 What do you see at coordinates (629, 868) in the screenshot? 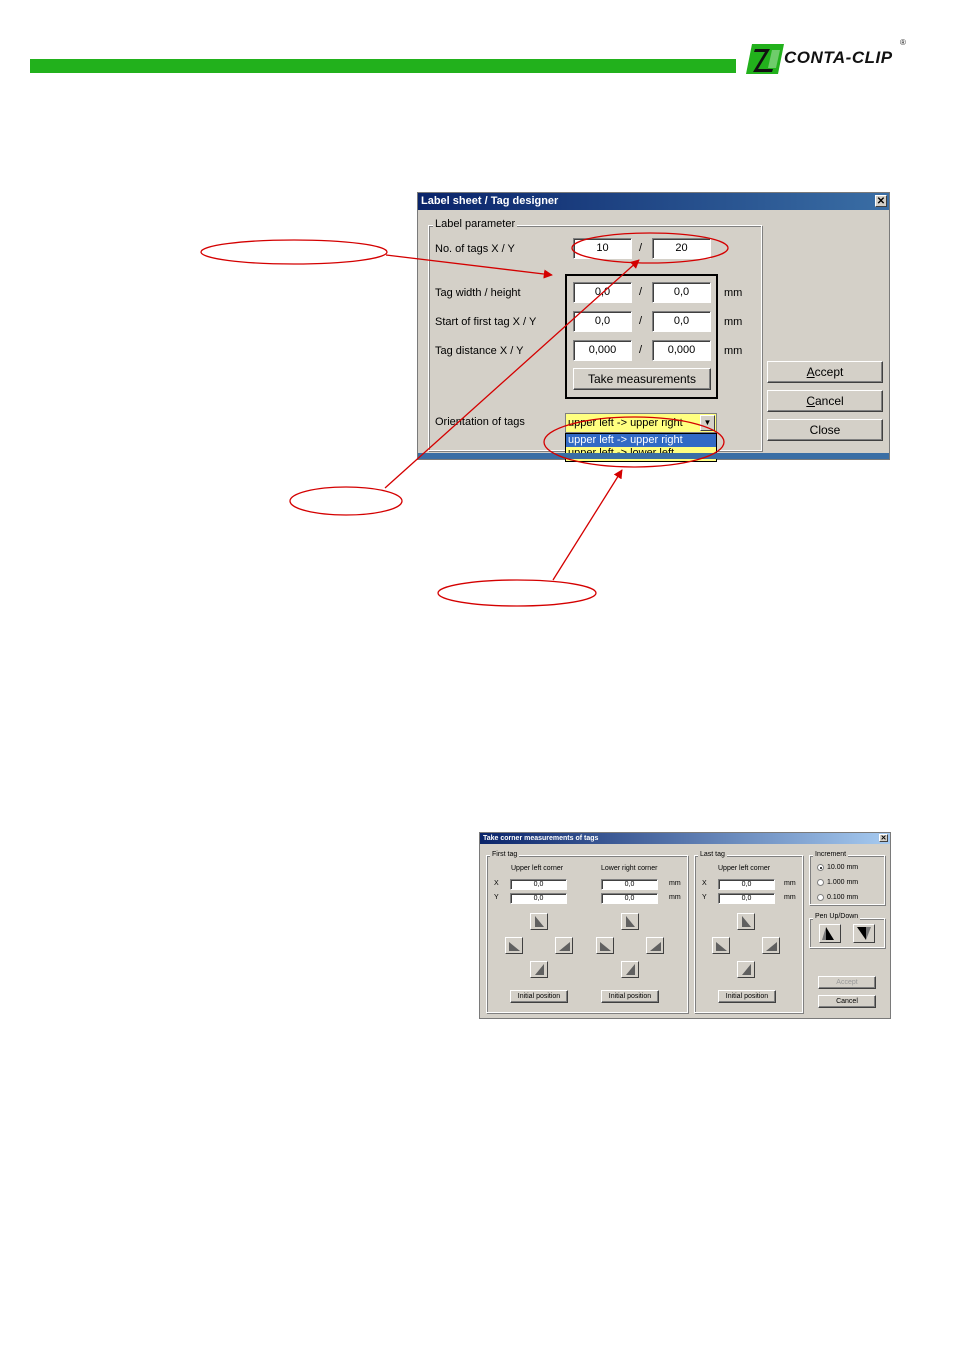
I see `lower-right-corner-label: Lower right corner` at bounding box center [629, 868].